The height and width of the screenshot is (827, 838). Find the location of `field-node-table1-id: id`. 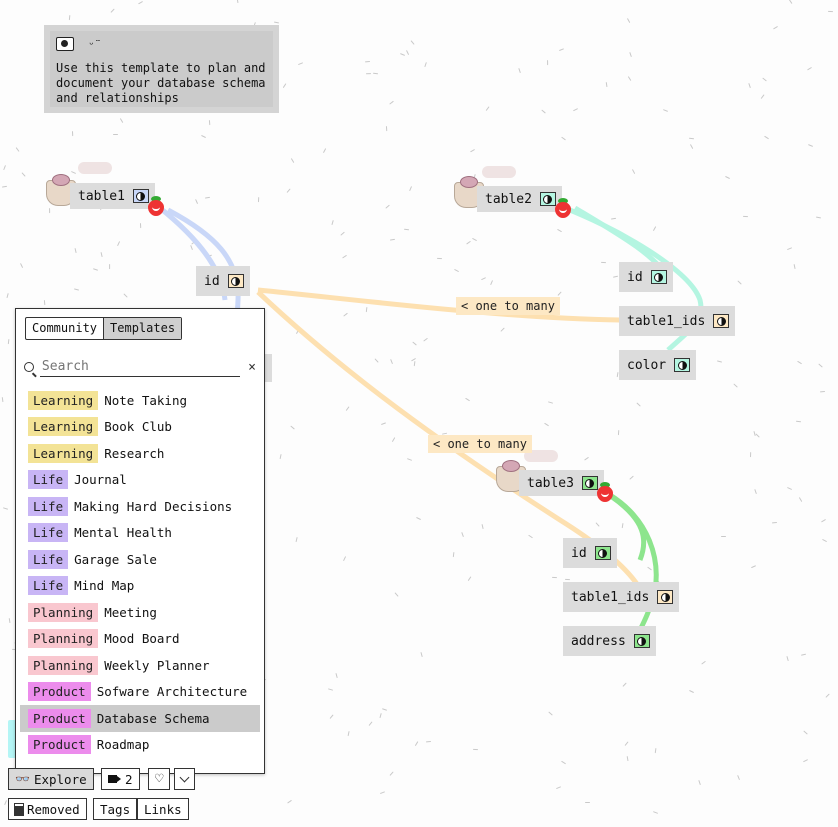

field-node-table1-id: id is located at coordinates (223, 281).